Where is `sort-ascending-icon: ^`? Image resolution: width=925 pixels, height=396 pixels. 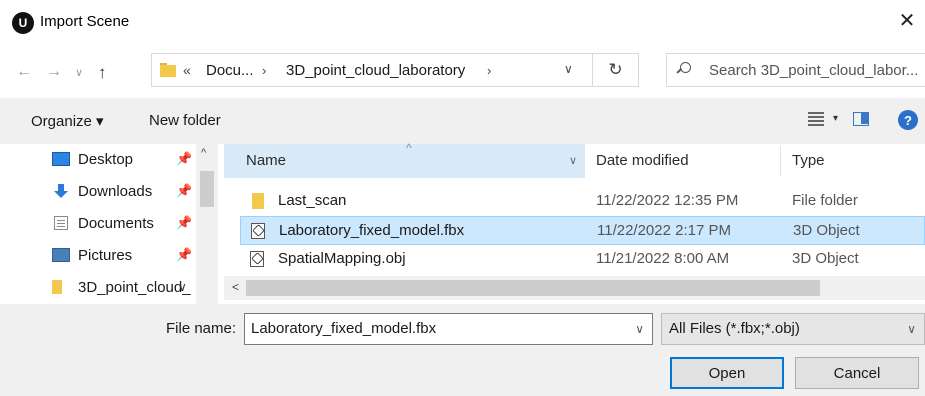 sort-ascending-icon: ^ is located at coordinates (409, 148).